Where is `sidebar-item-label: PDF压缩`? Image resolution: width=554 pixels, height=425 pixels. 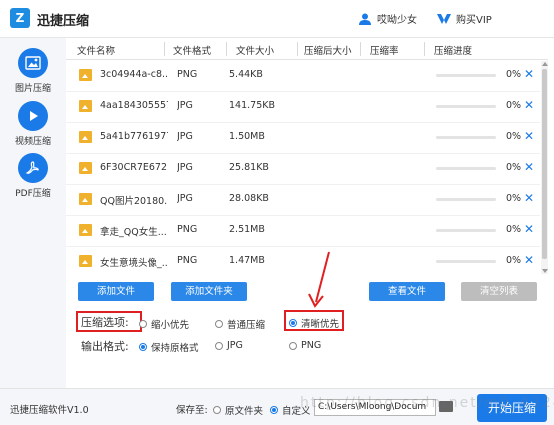 sidebar-item-label: PDF压缩 is located at coordinates (33, 194).